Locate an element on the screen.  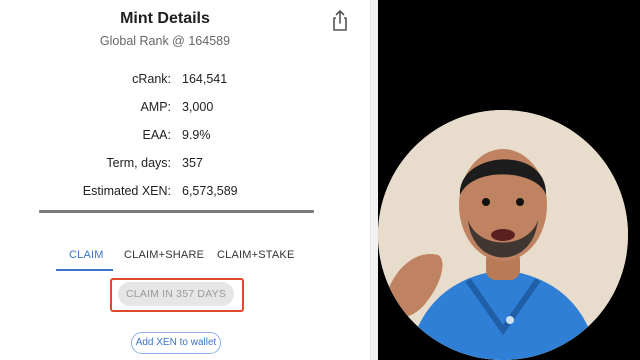
add-xen-to-wallet-button: Add XEN to wallet is located at coordinates (176, 343).